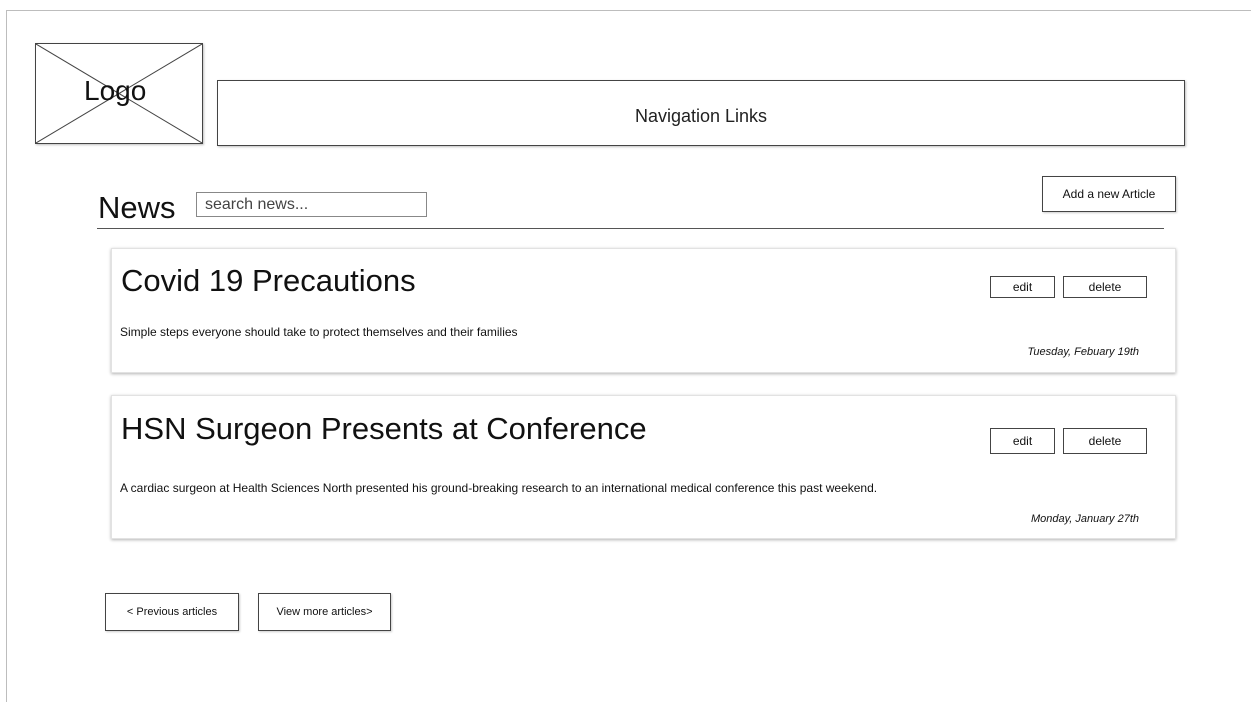  Describe the element at coordinates (1084, 519) in the screenshot. I see `article-date: Monday, January 27th` at that location.